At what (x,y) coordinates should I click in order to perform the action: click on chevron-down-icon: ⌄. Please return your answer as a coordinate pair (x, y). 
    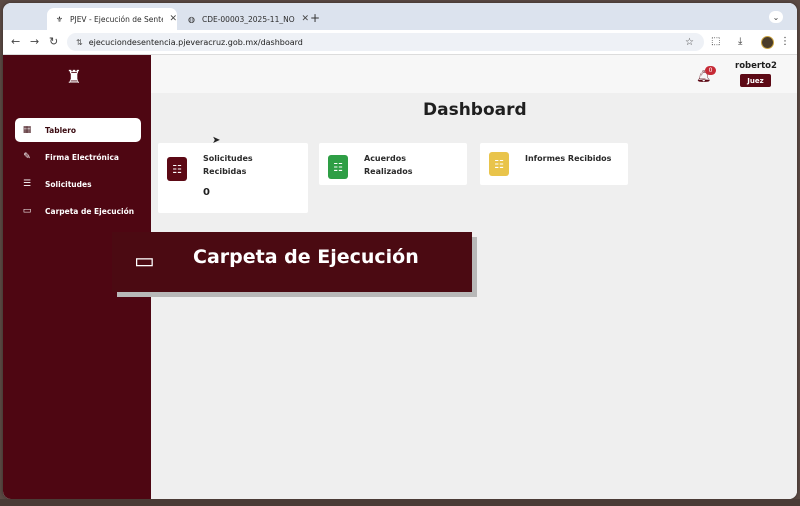
    Looking at the image, I should click on (776, 17).